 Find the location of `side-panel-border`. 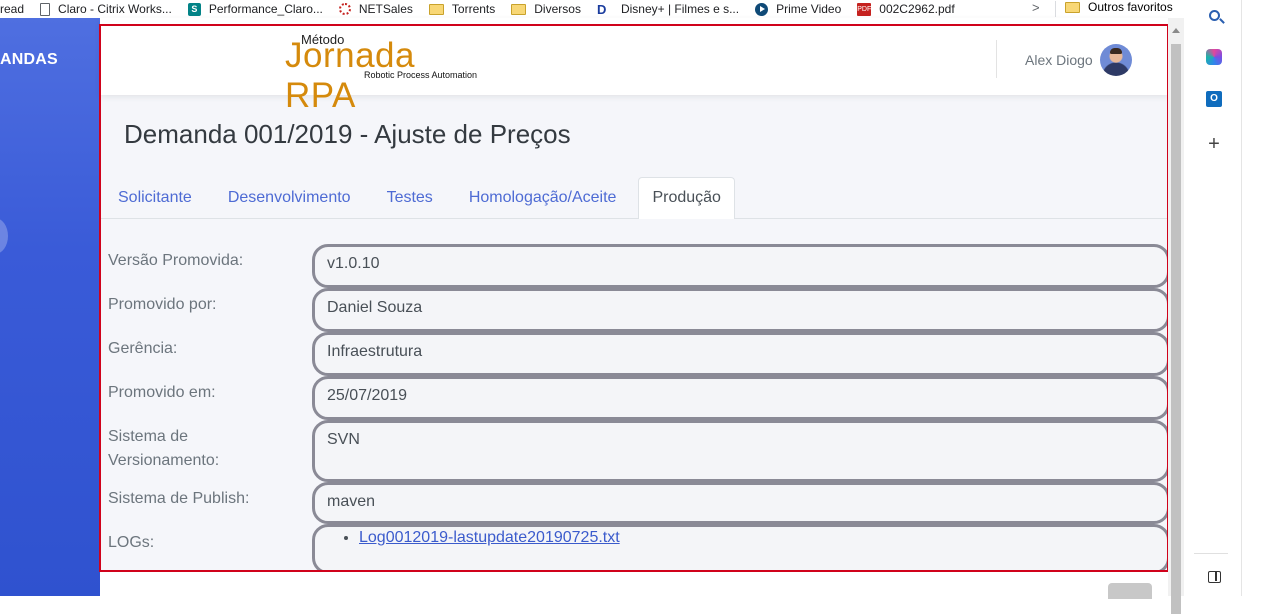

side-panel-border is located at coordinates (1241, 298).